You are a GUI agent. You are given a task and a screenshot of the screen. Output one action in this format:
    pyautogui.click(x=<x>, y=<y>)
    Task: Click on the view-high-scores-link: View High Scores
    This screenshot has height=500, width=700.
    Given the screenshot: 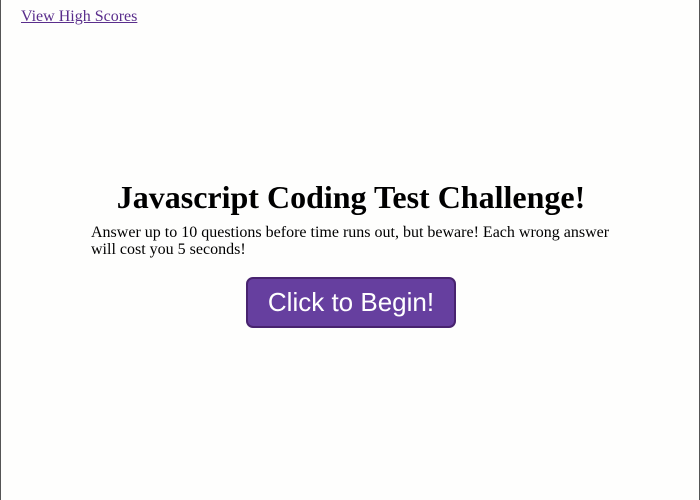 What is the action you would take?
    pyautogui.click(x=79, y=17)
    